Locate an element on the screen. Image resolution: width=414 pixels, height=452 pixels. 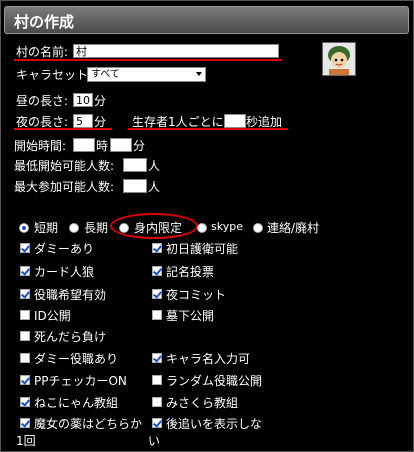
option-label-dummy-role: ダミー役職あり is located at coordinates (76, 359).